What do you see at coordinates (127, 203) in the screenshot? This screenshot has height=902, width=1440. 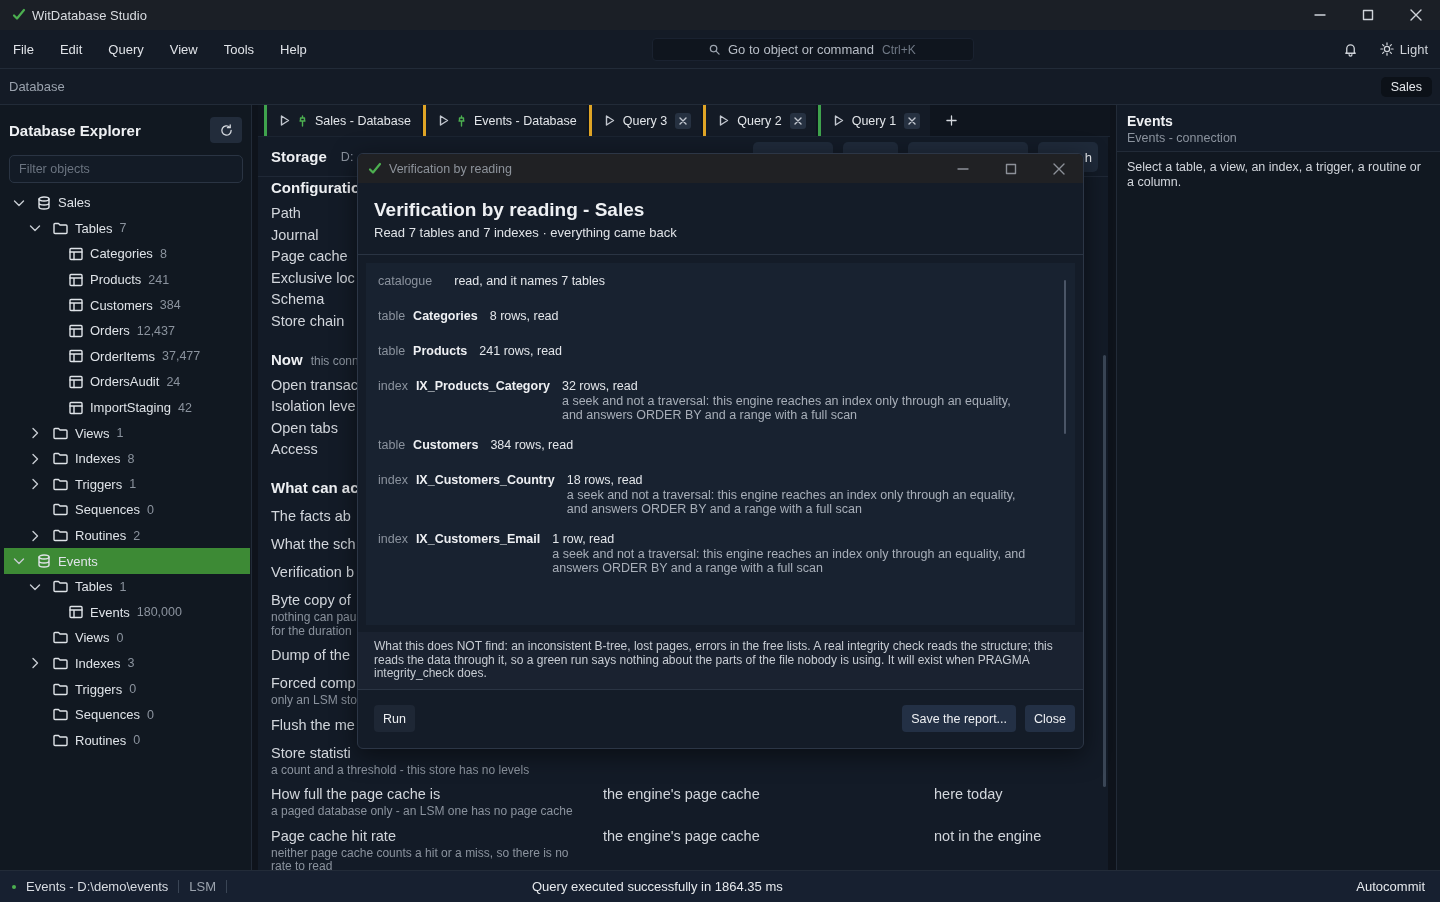 I see `tree-item: Sales` at bounding box center [127, 203].